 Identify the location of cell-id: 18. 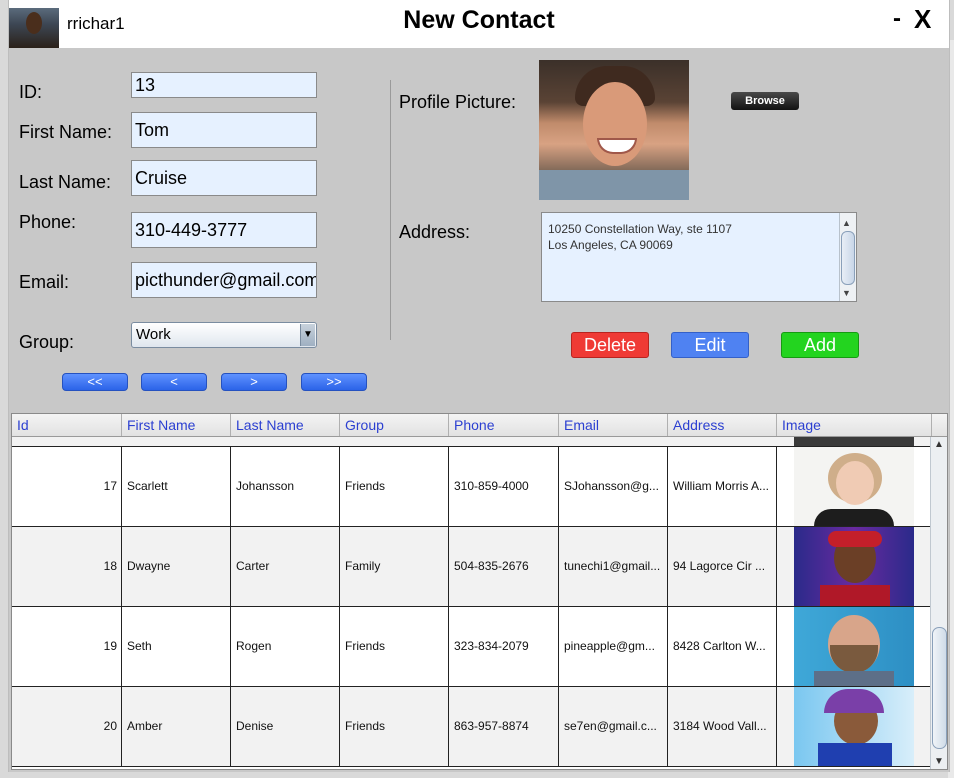
(67, 566).